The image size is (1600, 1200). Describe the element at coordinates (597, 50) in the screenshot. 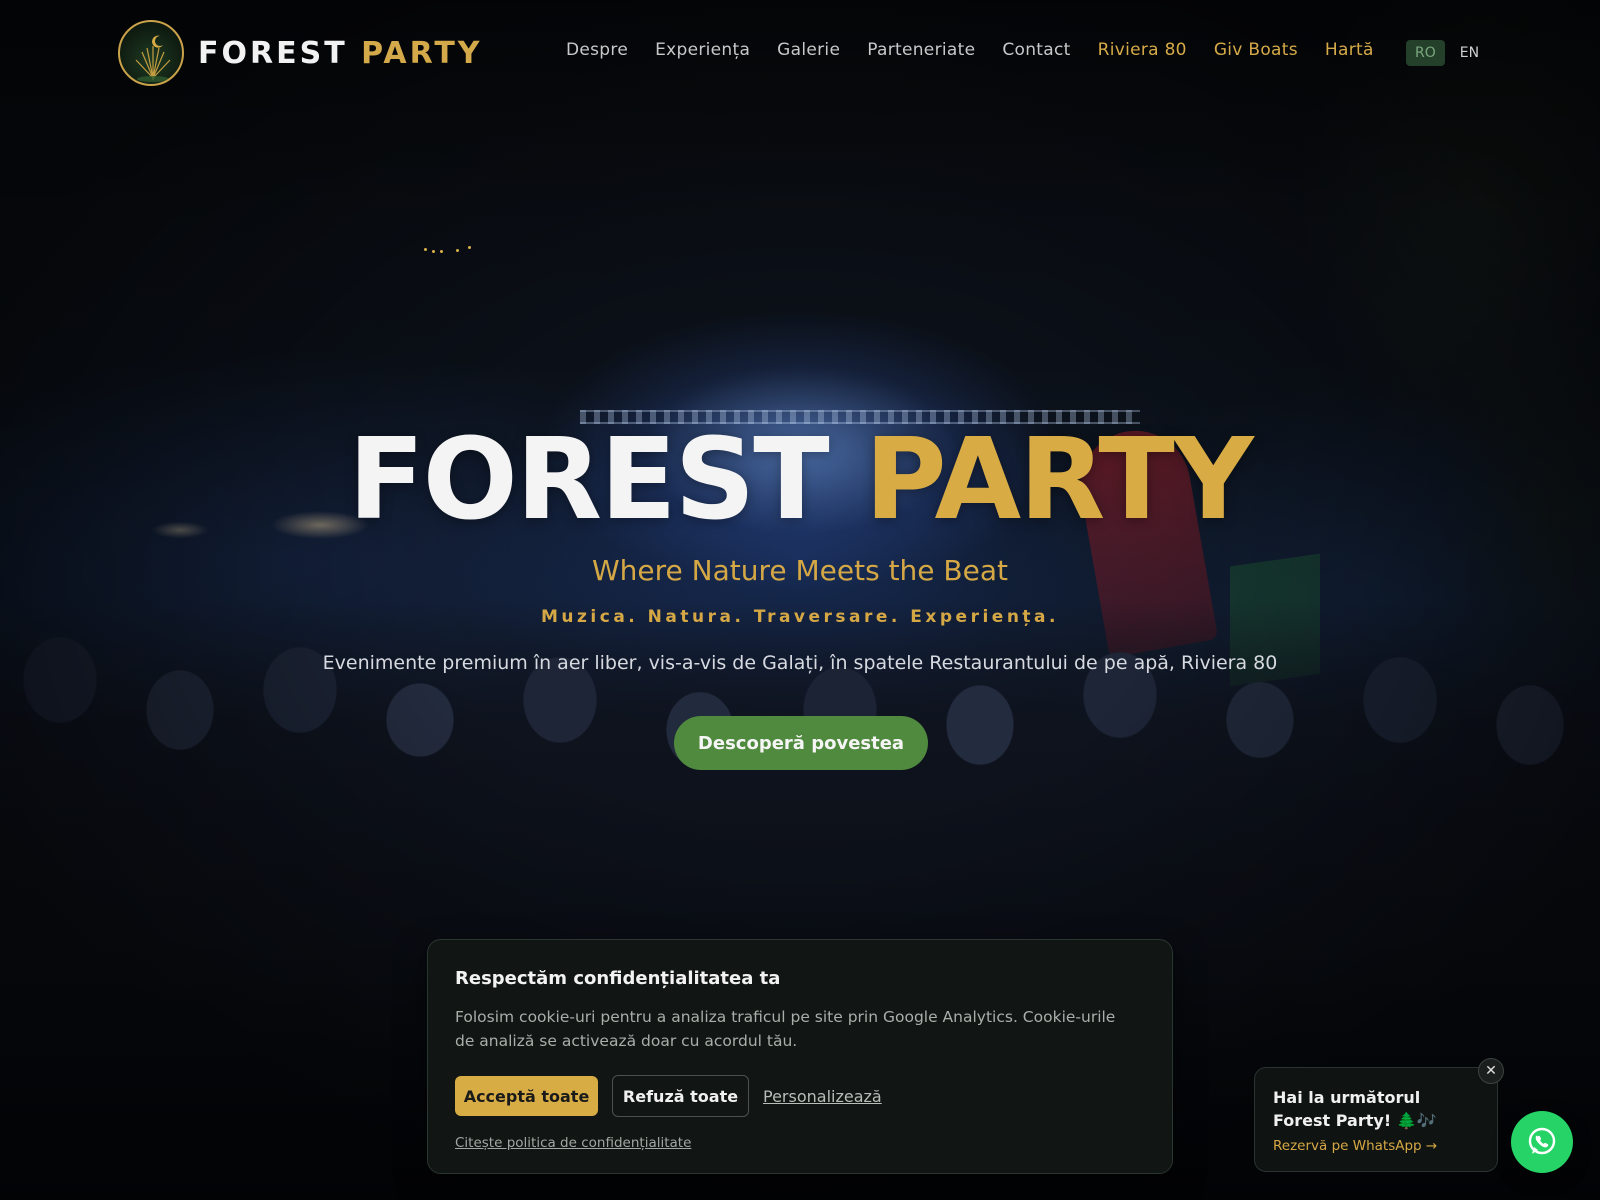

I see `nav-item-despre: Despre` at that location.